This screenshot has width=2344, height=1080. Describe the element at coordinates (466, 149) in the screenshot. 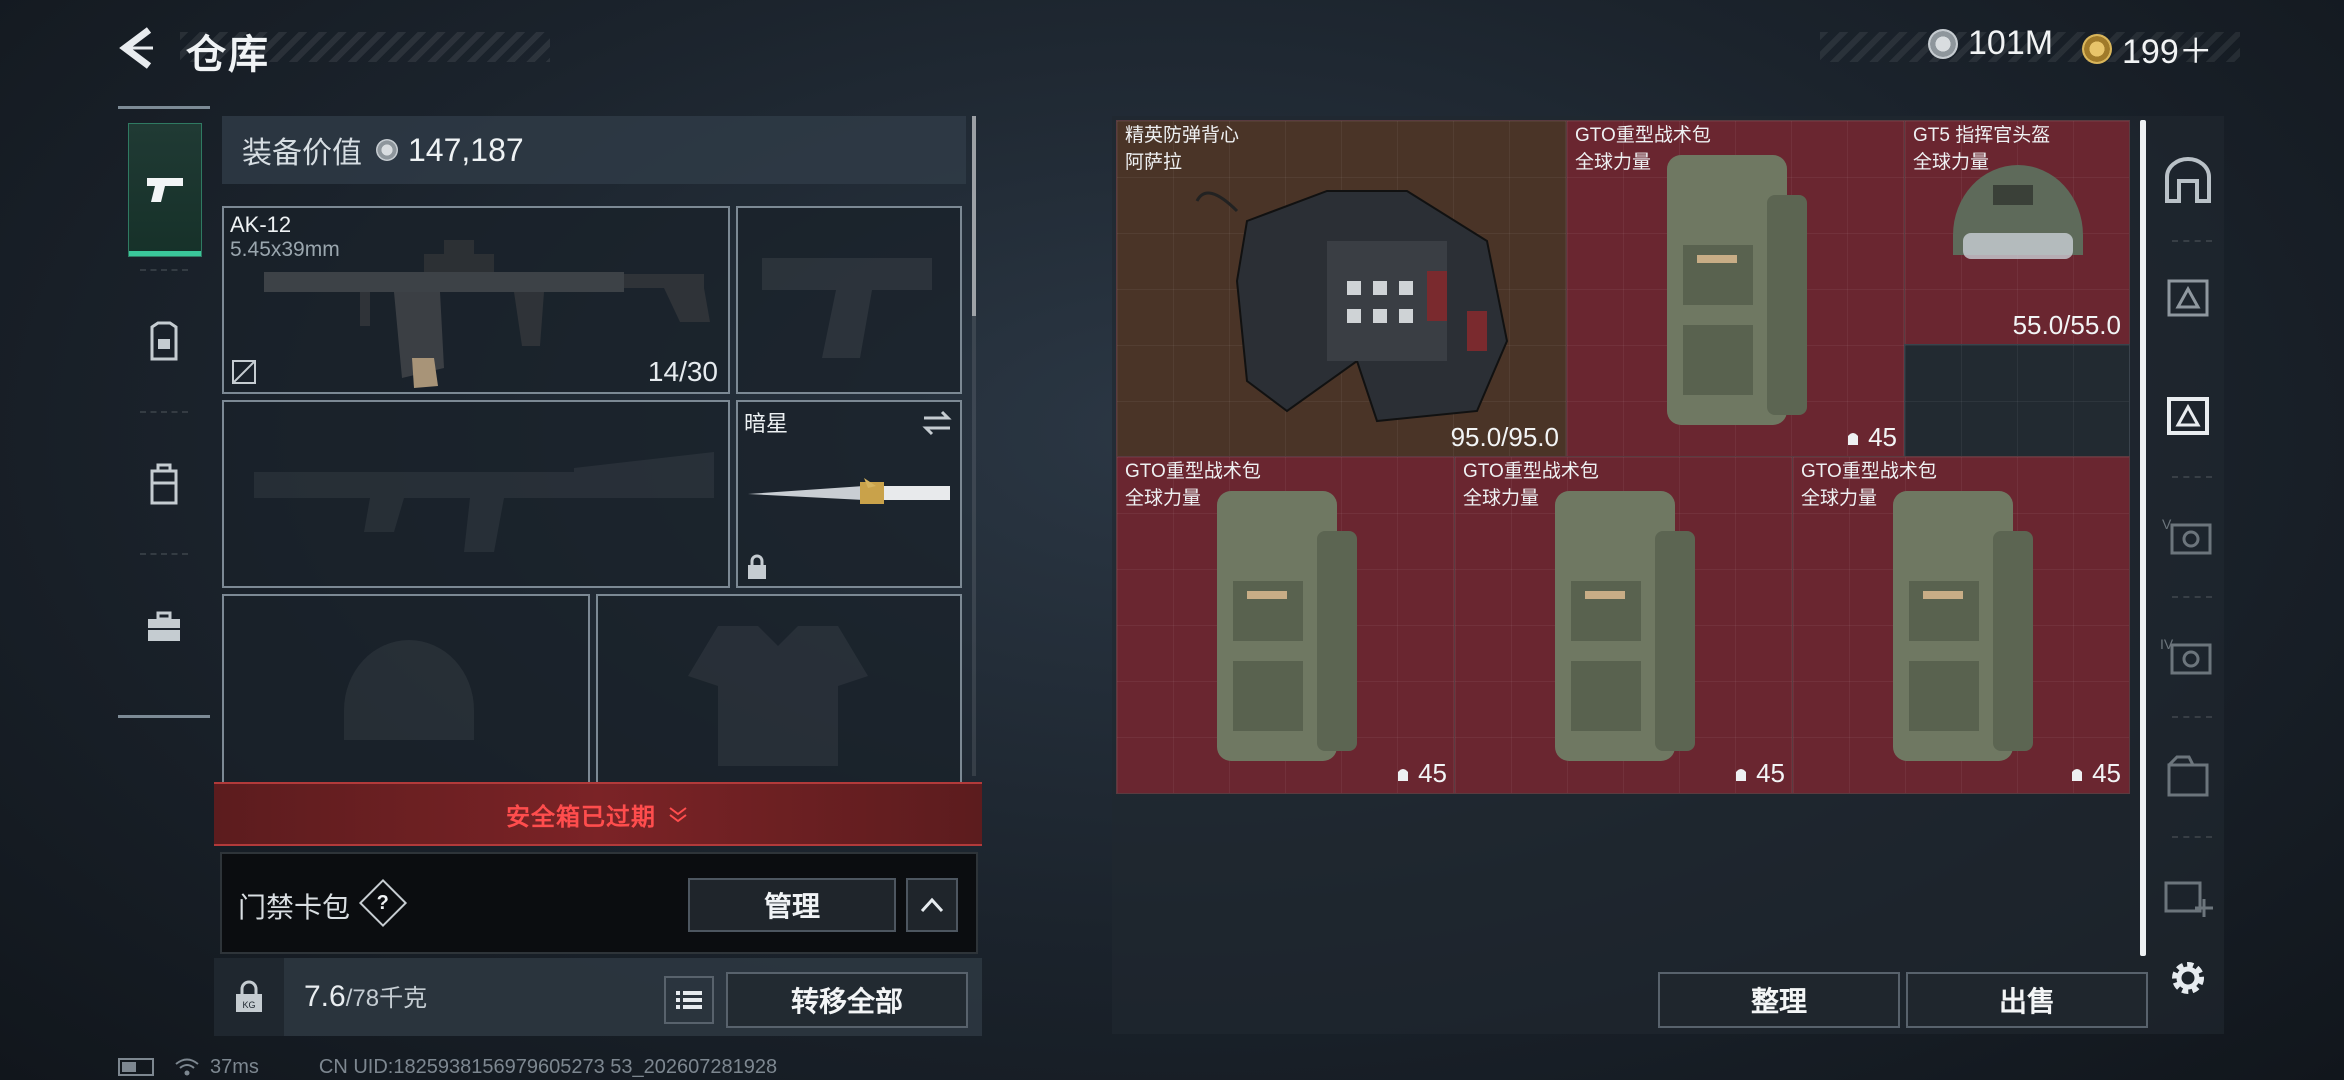

I see `equipment-value: 147,187` at that location.